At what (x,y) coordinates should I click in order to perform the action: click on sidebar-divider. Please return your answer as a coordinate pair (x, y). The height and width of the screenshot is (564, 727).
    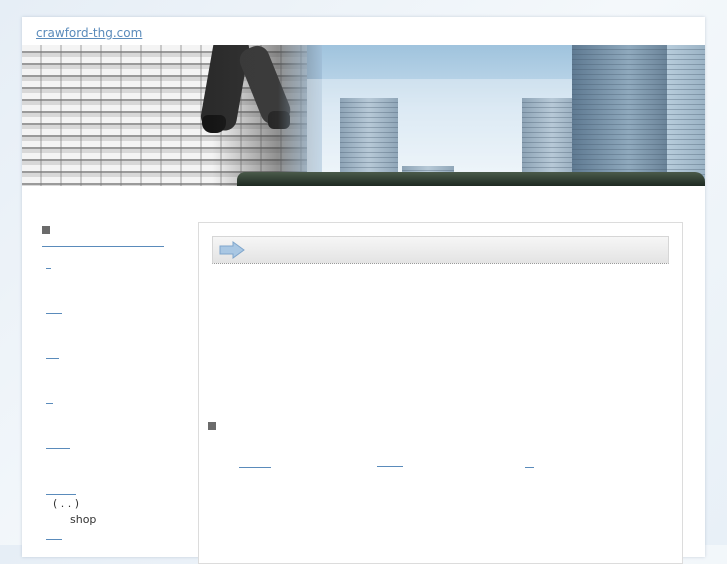
    Looking at the image, I should click on (103, 246).